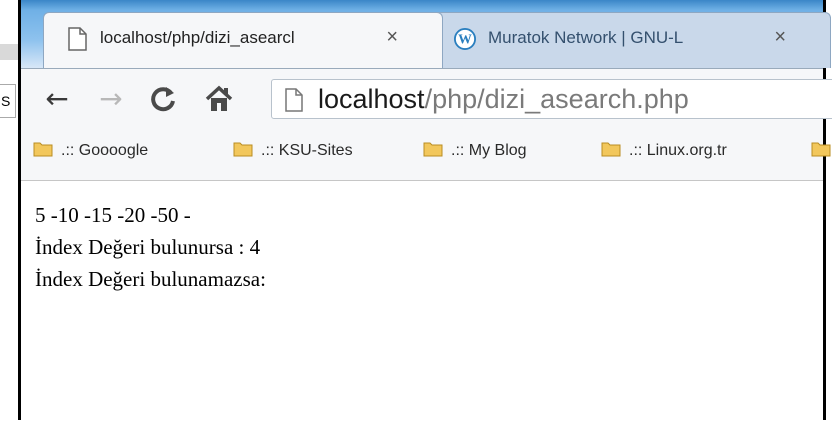 Image resolution: width=832 pixels, height=426 pixels. Describe the element at coordinates (148, 247) in the screenshot. I see `index-found-line: İndex Değeri bulunursa : 4` at that location.